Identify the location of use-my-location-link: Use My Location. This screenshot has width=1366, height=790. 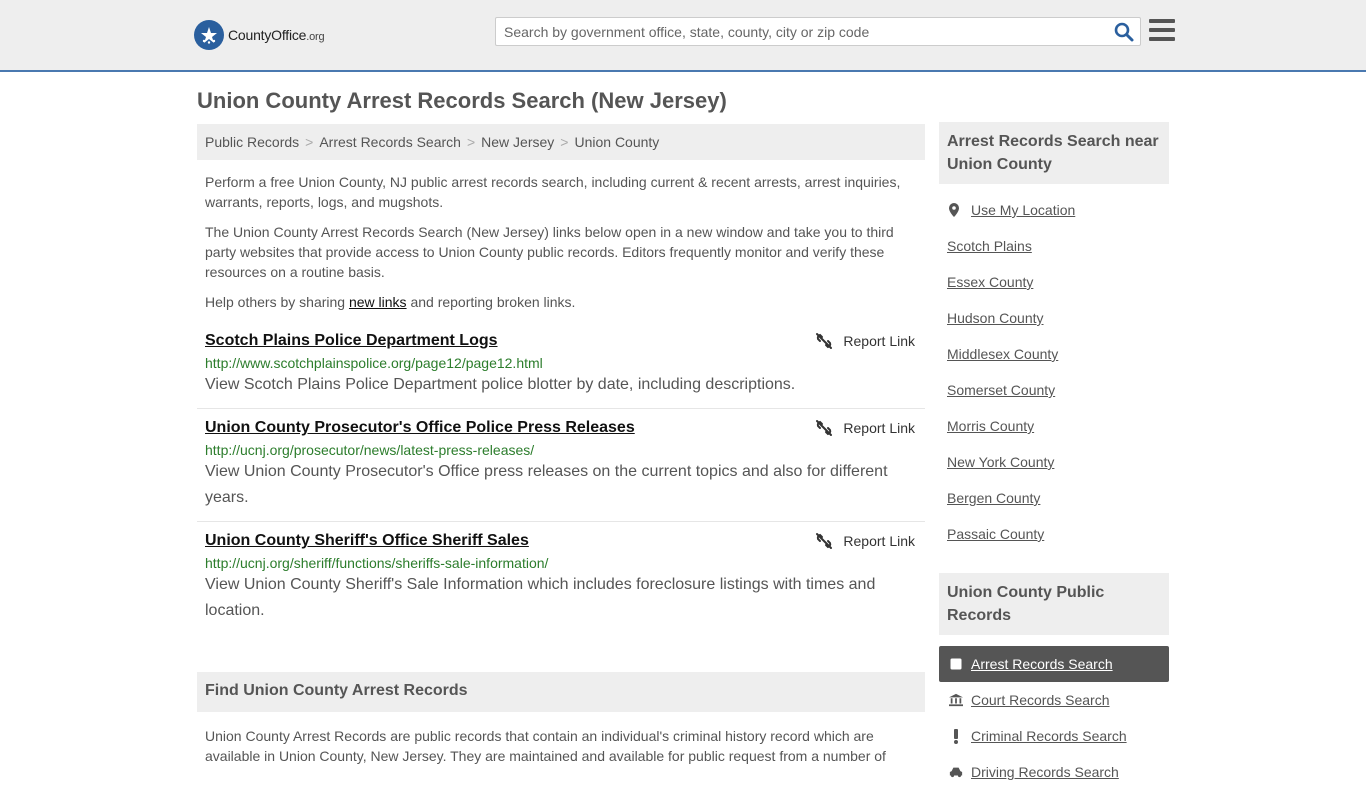
(1023, 210).